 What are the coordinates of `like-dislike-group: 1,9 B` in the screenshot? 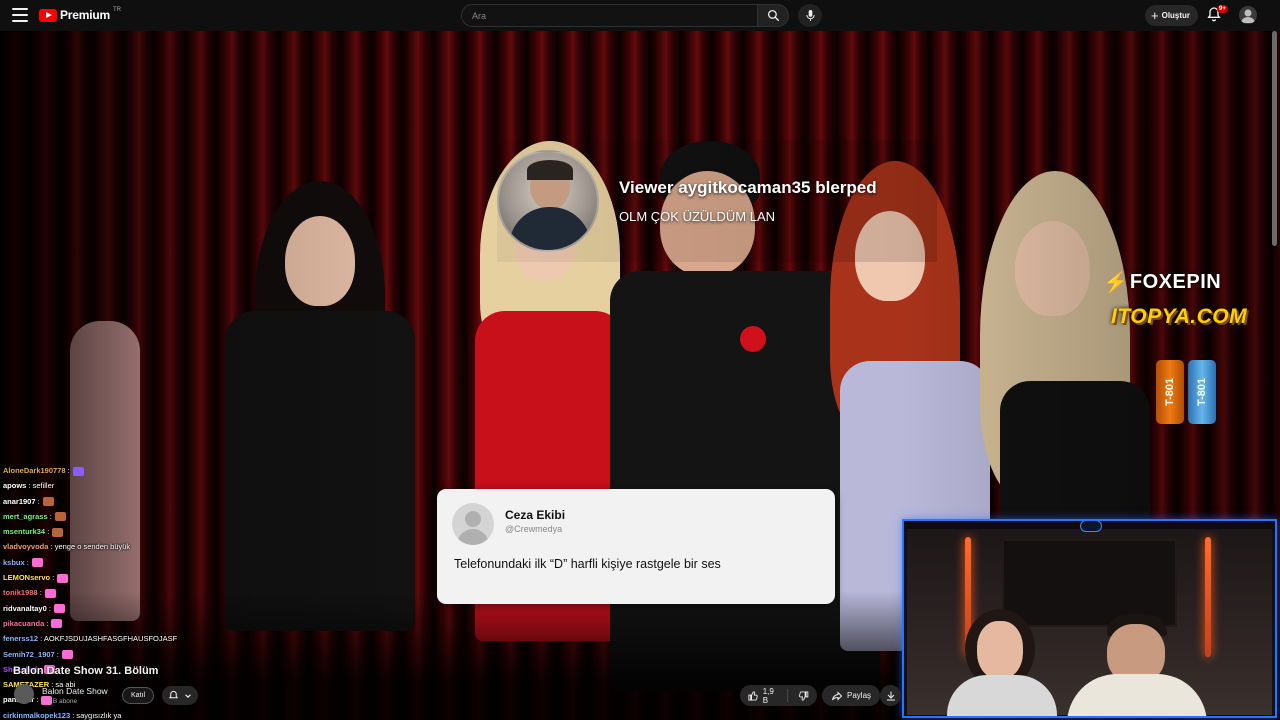 It's located at (778, 695).